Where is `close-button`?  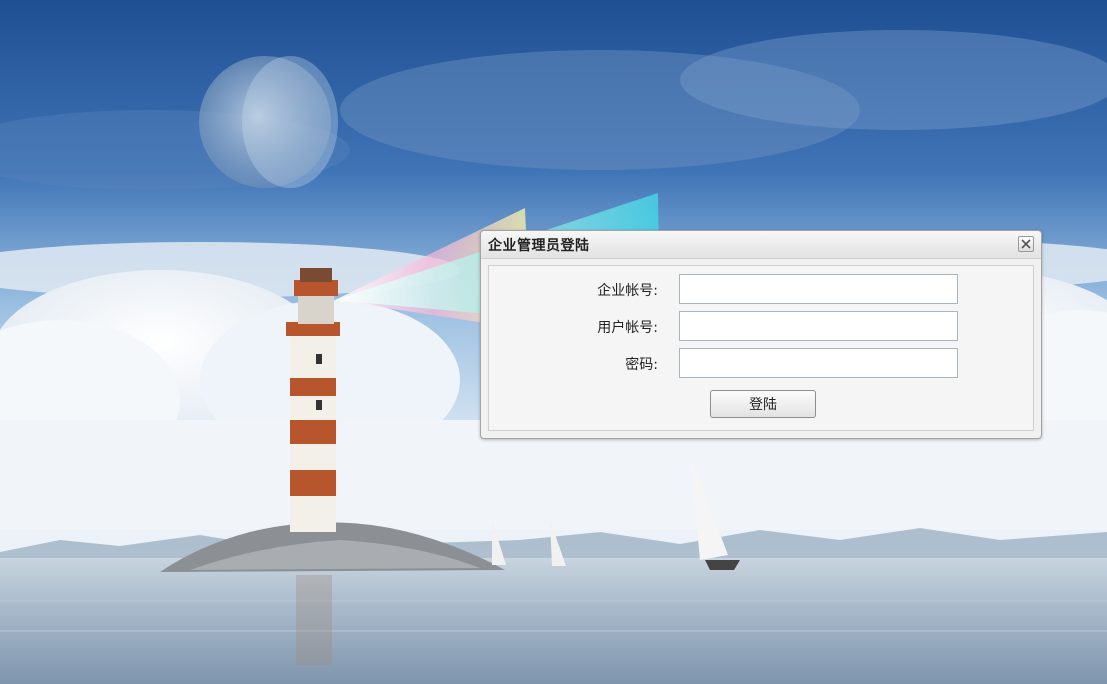 close-button is located at coordinates (1026, 244).